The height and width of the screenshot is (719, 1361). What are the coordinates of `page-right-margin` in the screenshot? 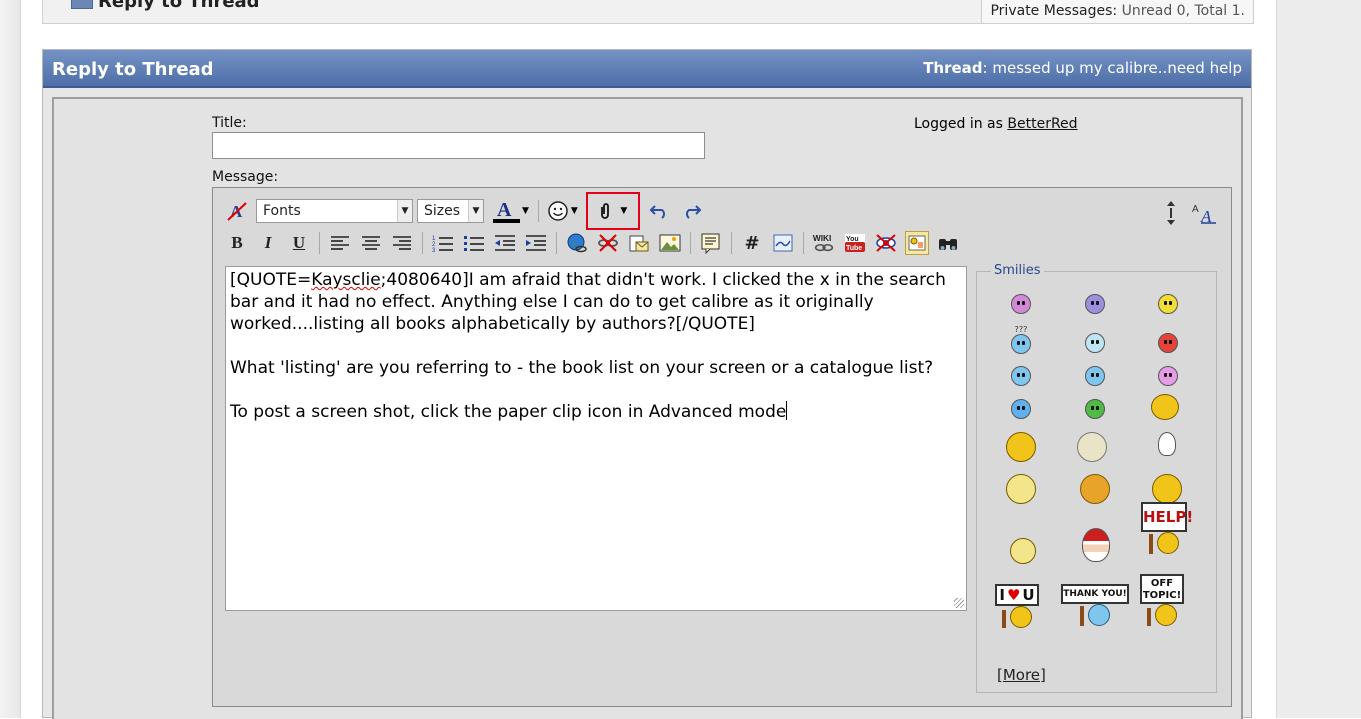 It's located at (1318, 359).